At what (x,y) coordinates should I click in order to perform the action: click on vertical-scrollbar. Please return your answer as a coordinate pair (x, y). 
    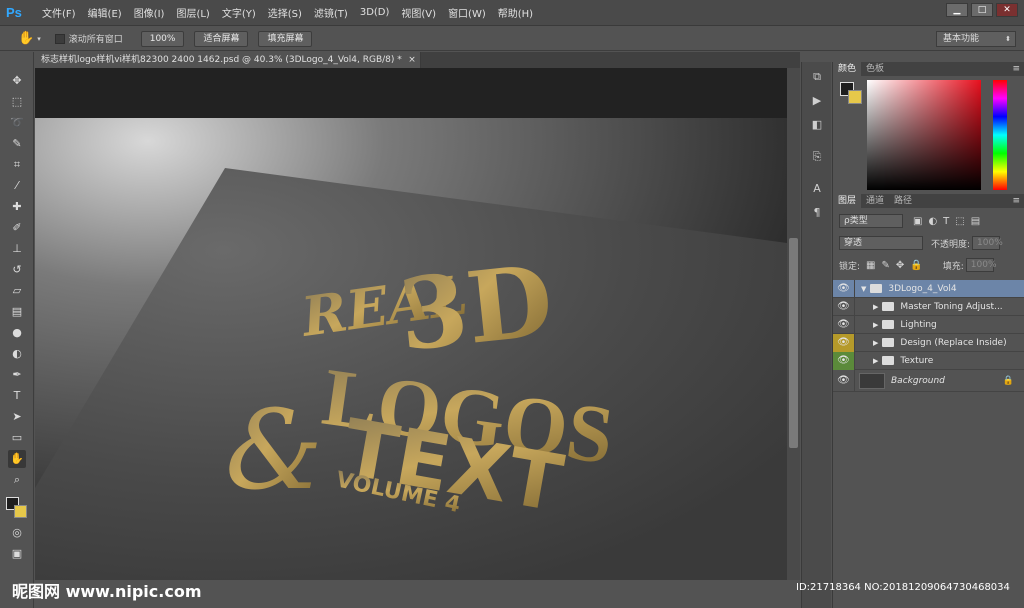
    Looking at the image, I should click on (793, 324).